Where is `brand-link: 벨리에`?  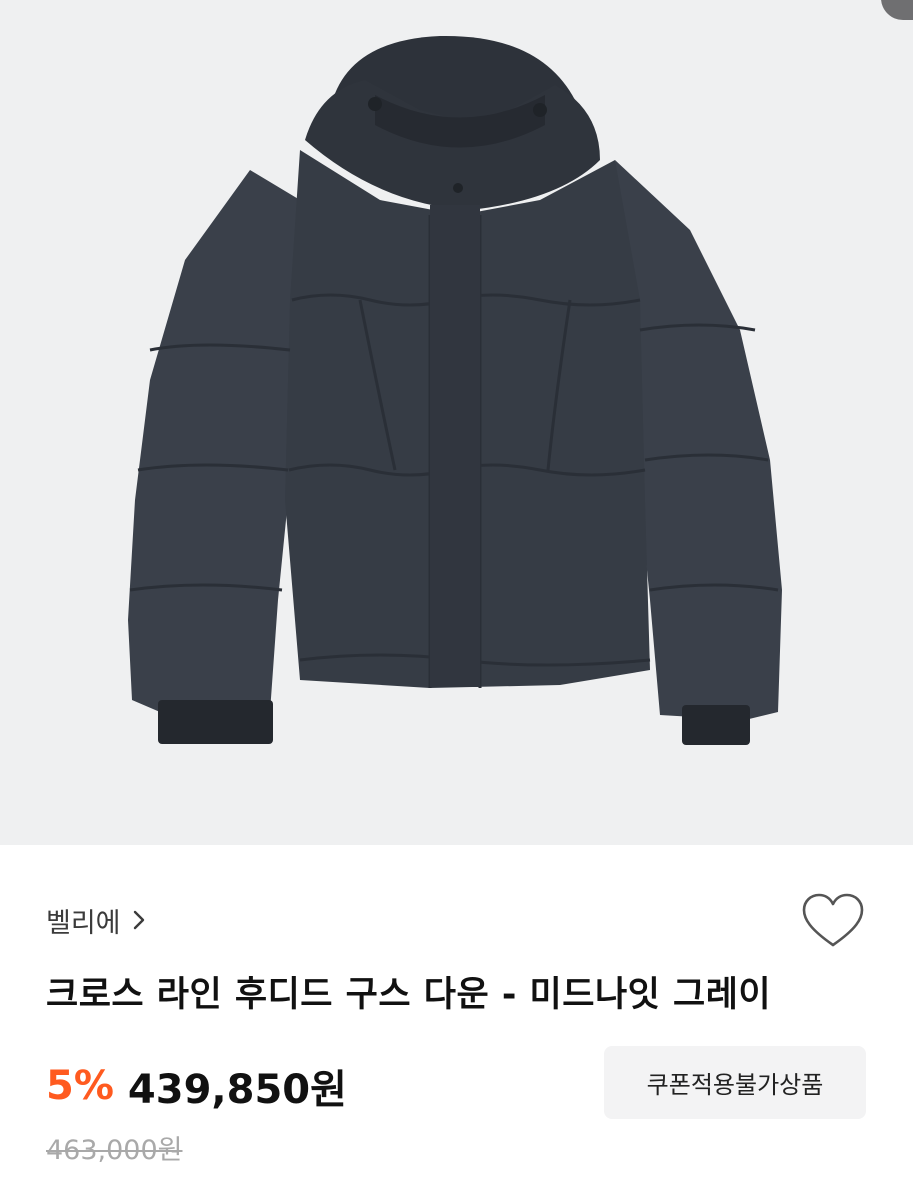 brand-link: 벨리에 is located at coordinates (96, 920).